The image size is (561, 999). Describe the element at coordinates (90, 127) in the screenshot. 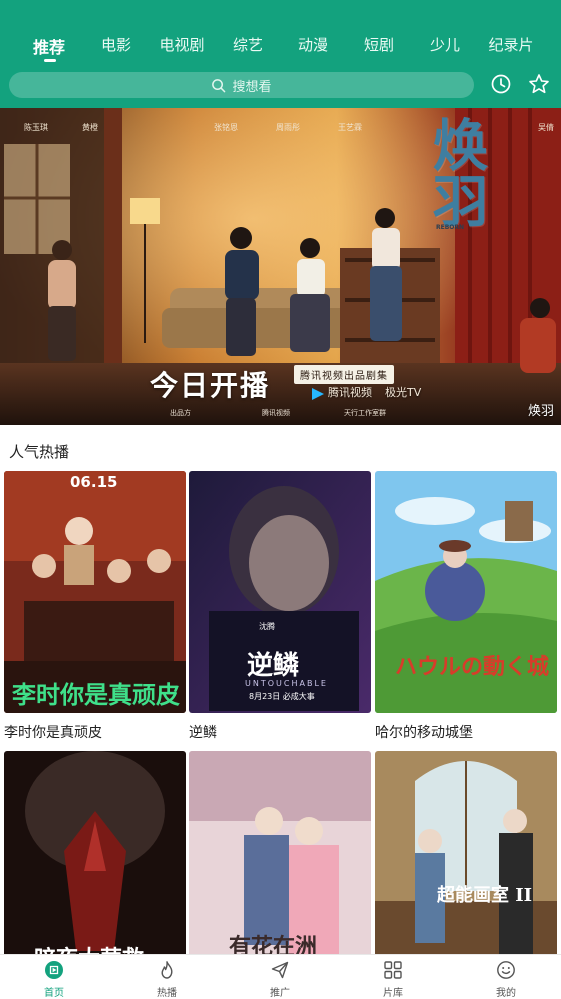

I see `banner-cast-name: 黄橙` at that location.